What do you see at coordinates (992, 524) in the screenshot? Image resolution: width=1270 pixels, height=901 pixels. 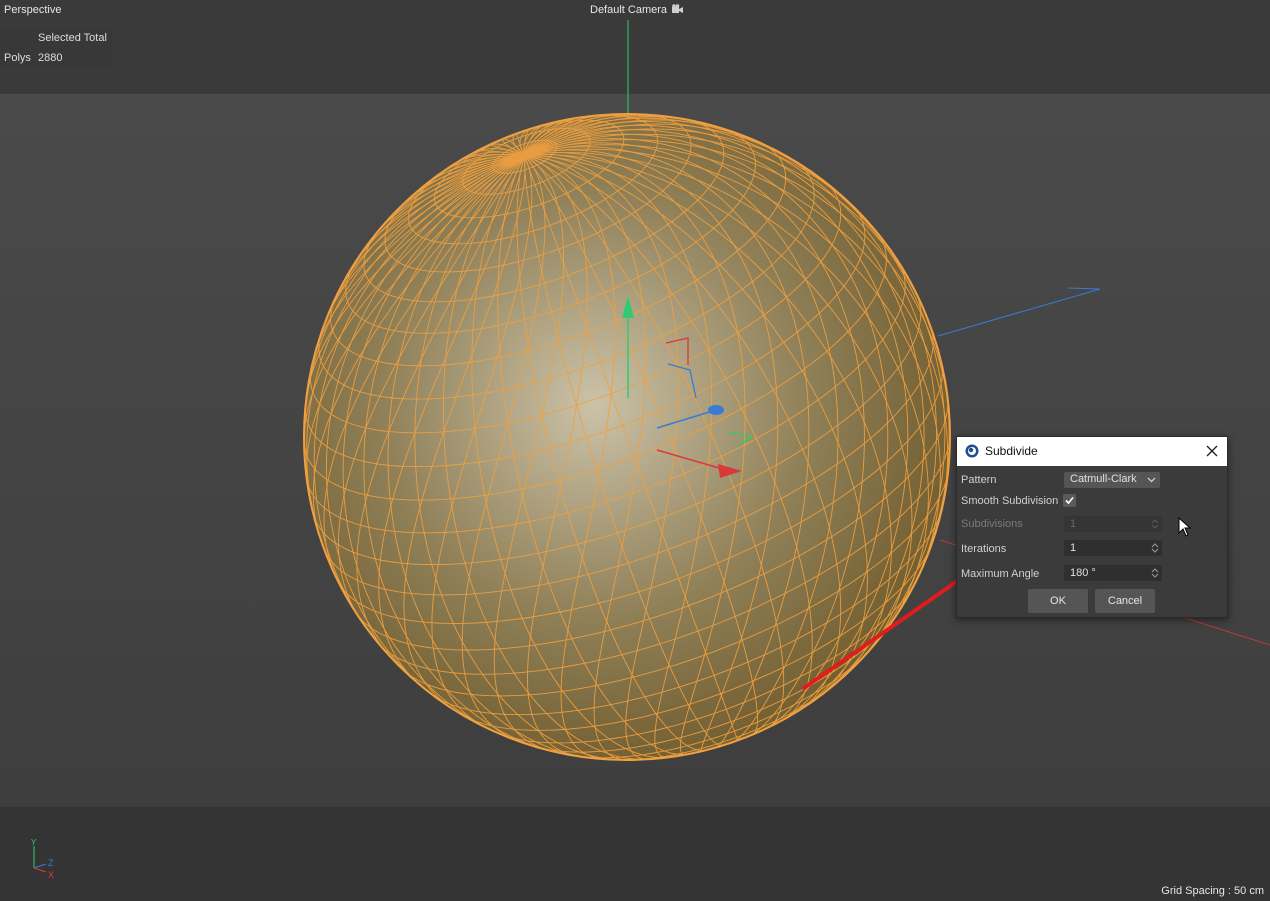 I see `subdivisions-label: Subdivisions` at bounding box center [992, 524].